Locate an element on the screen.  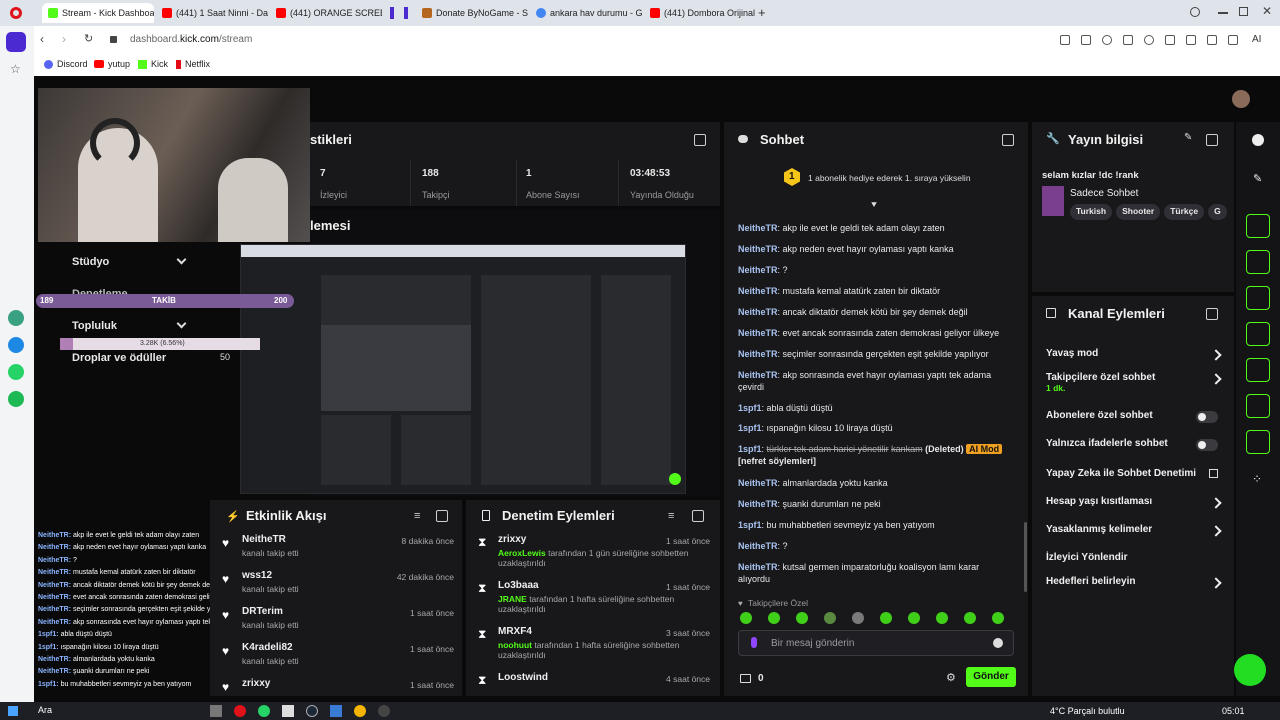
external-link-icon is located at coordinates (1213, 473).